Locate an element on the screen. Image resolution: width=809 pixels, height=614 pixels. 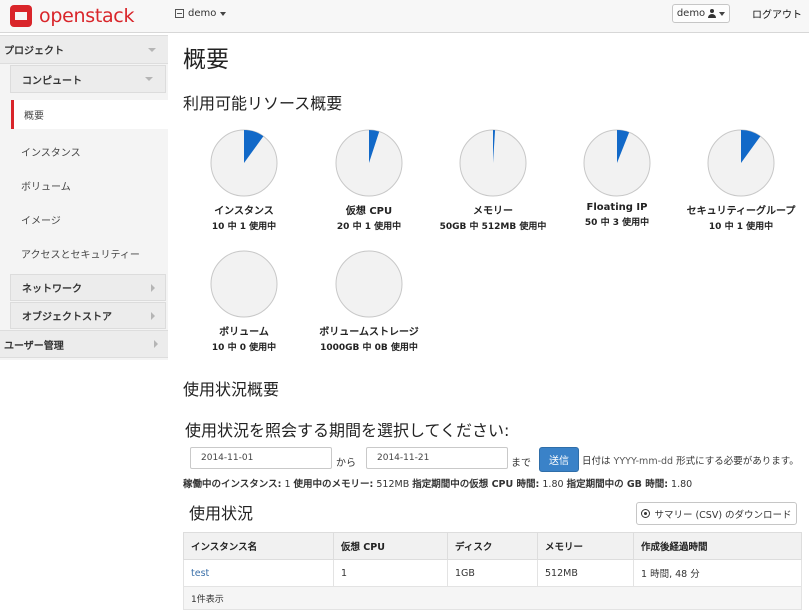
table-cell: 1GB is located at coordinates (492, 573).